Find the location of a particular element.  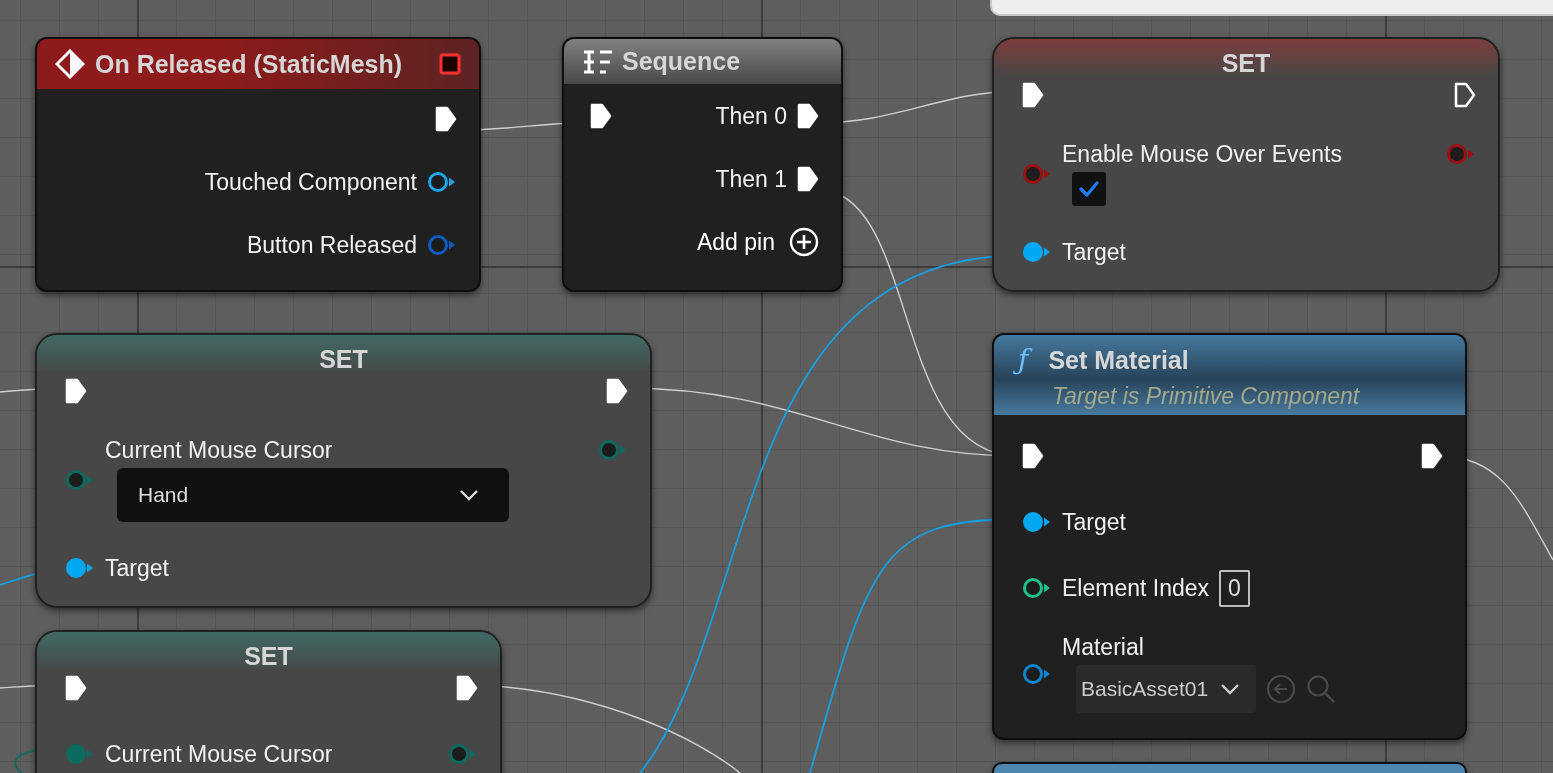

node-subtitle: Target is Primitive Component is located at coordinates (1206, 396).